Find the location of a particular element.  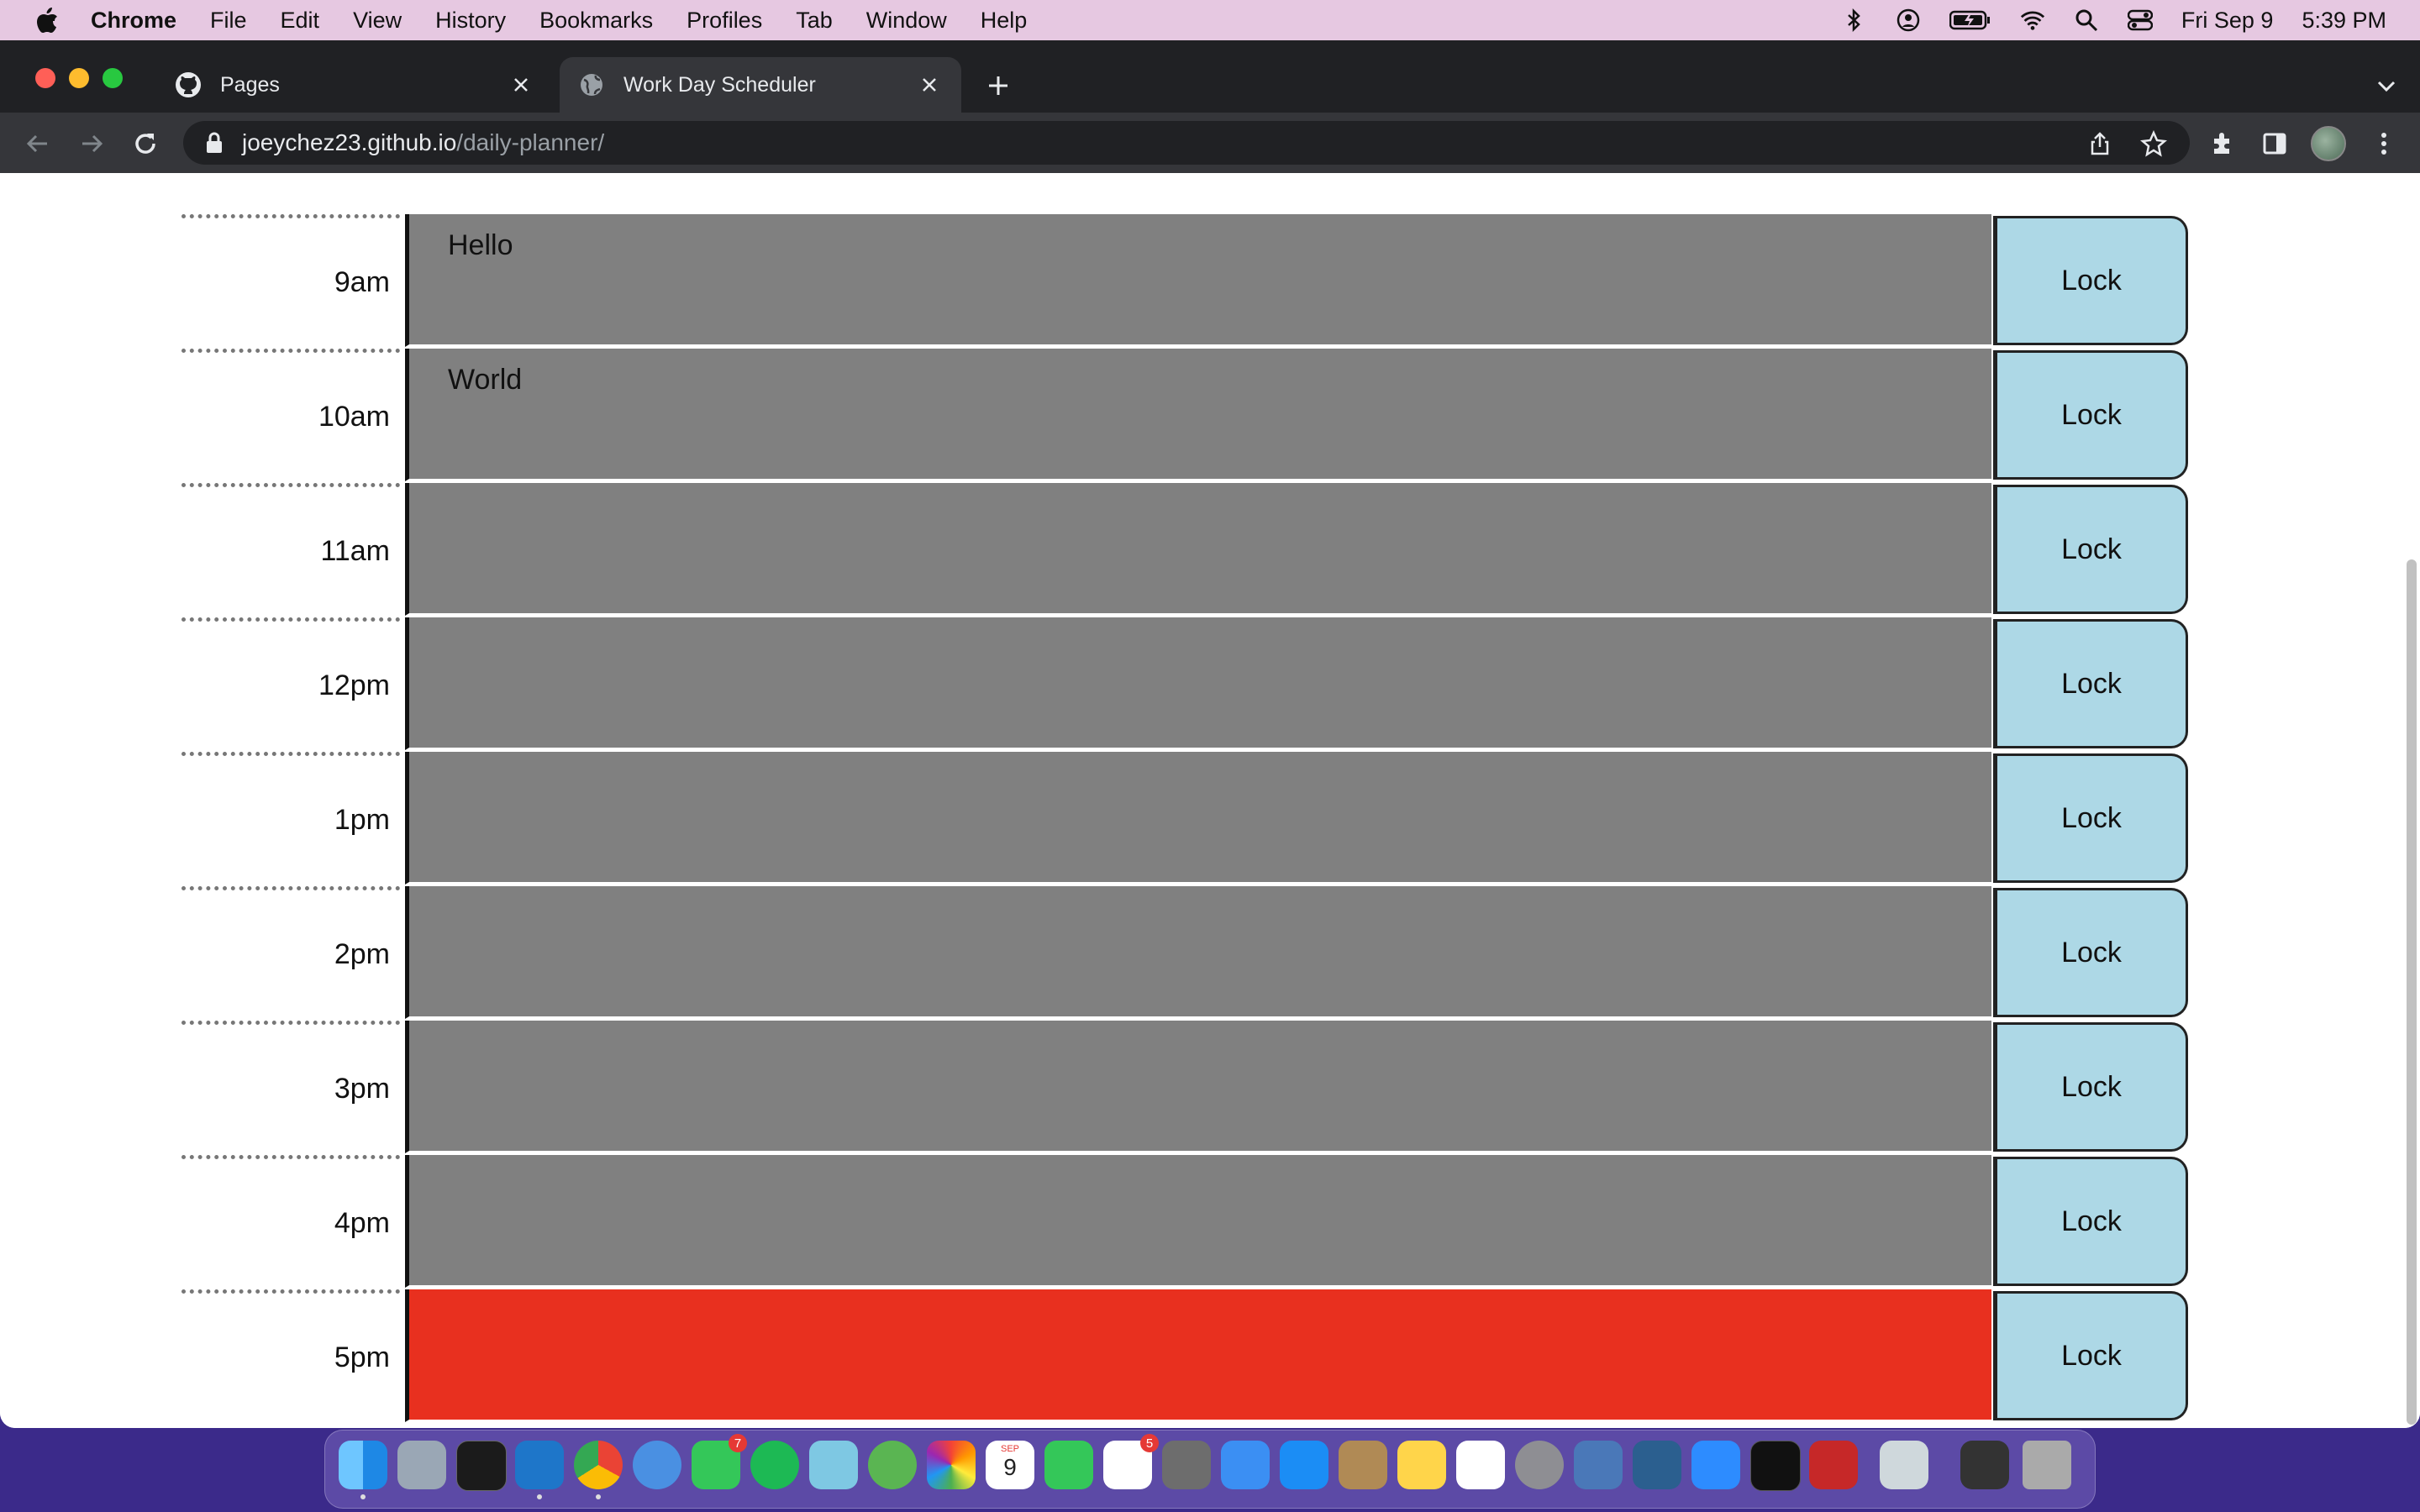

reload-icon is located at coordinates (145, 144).